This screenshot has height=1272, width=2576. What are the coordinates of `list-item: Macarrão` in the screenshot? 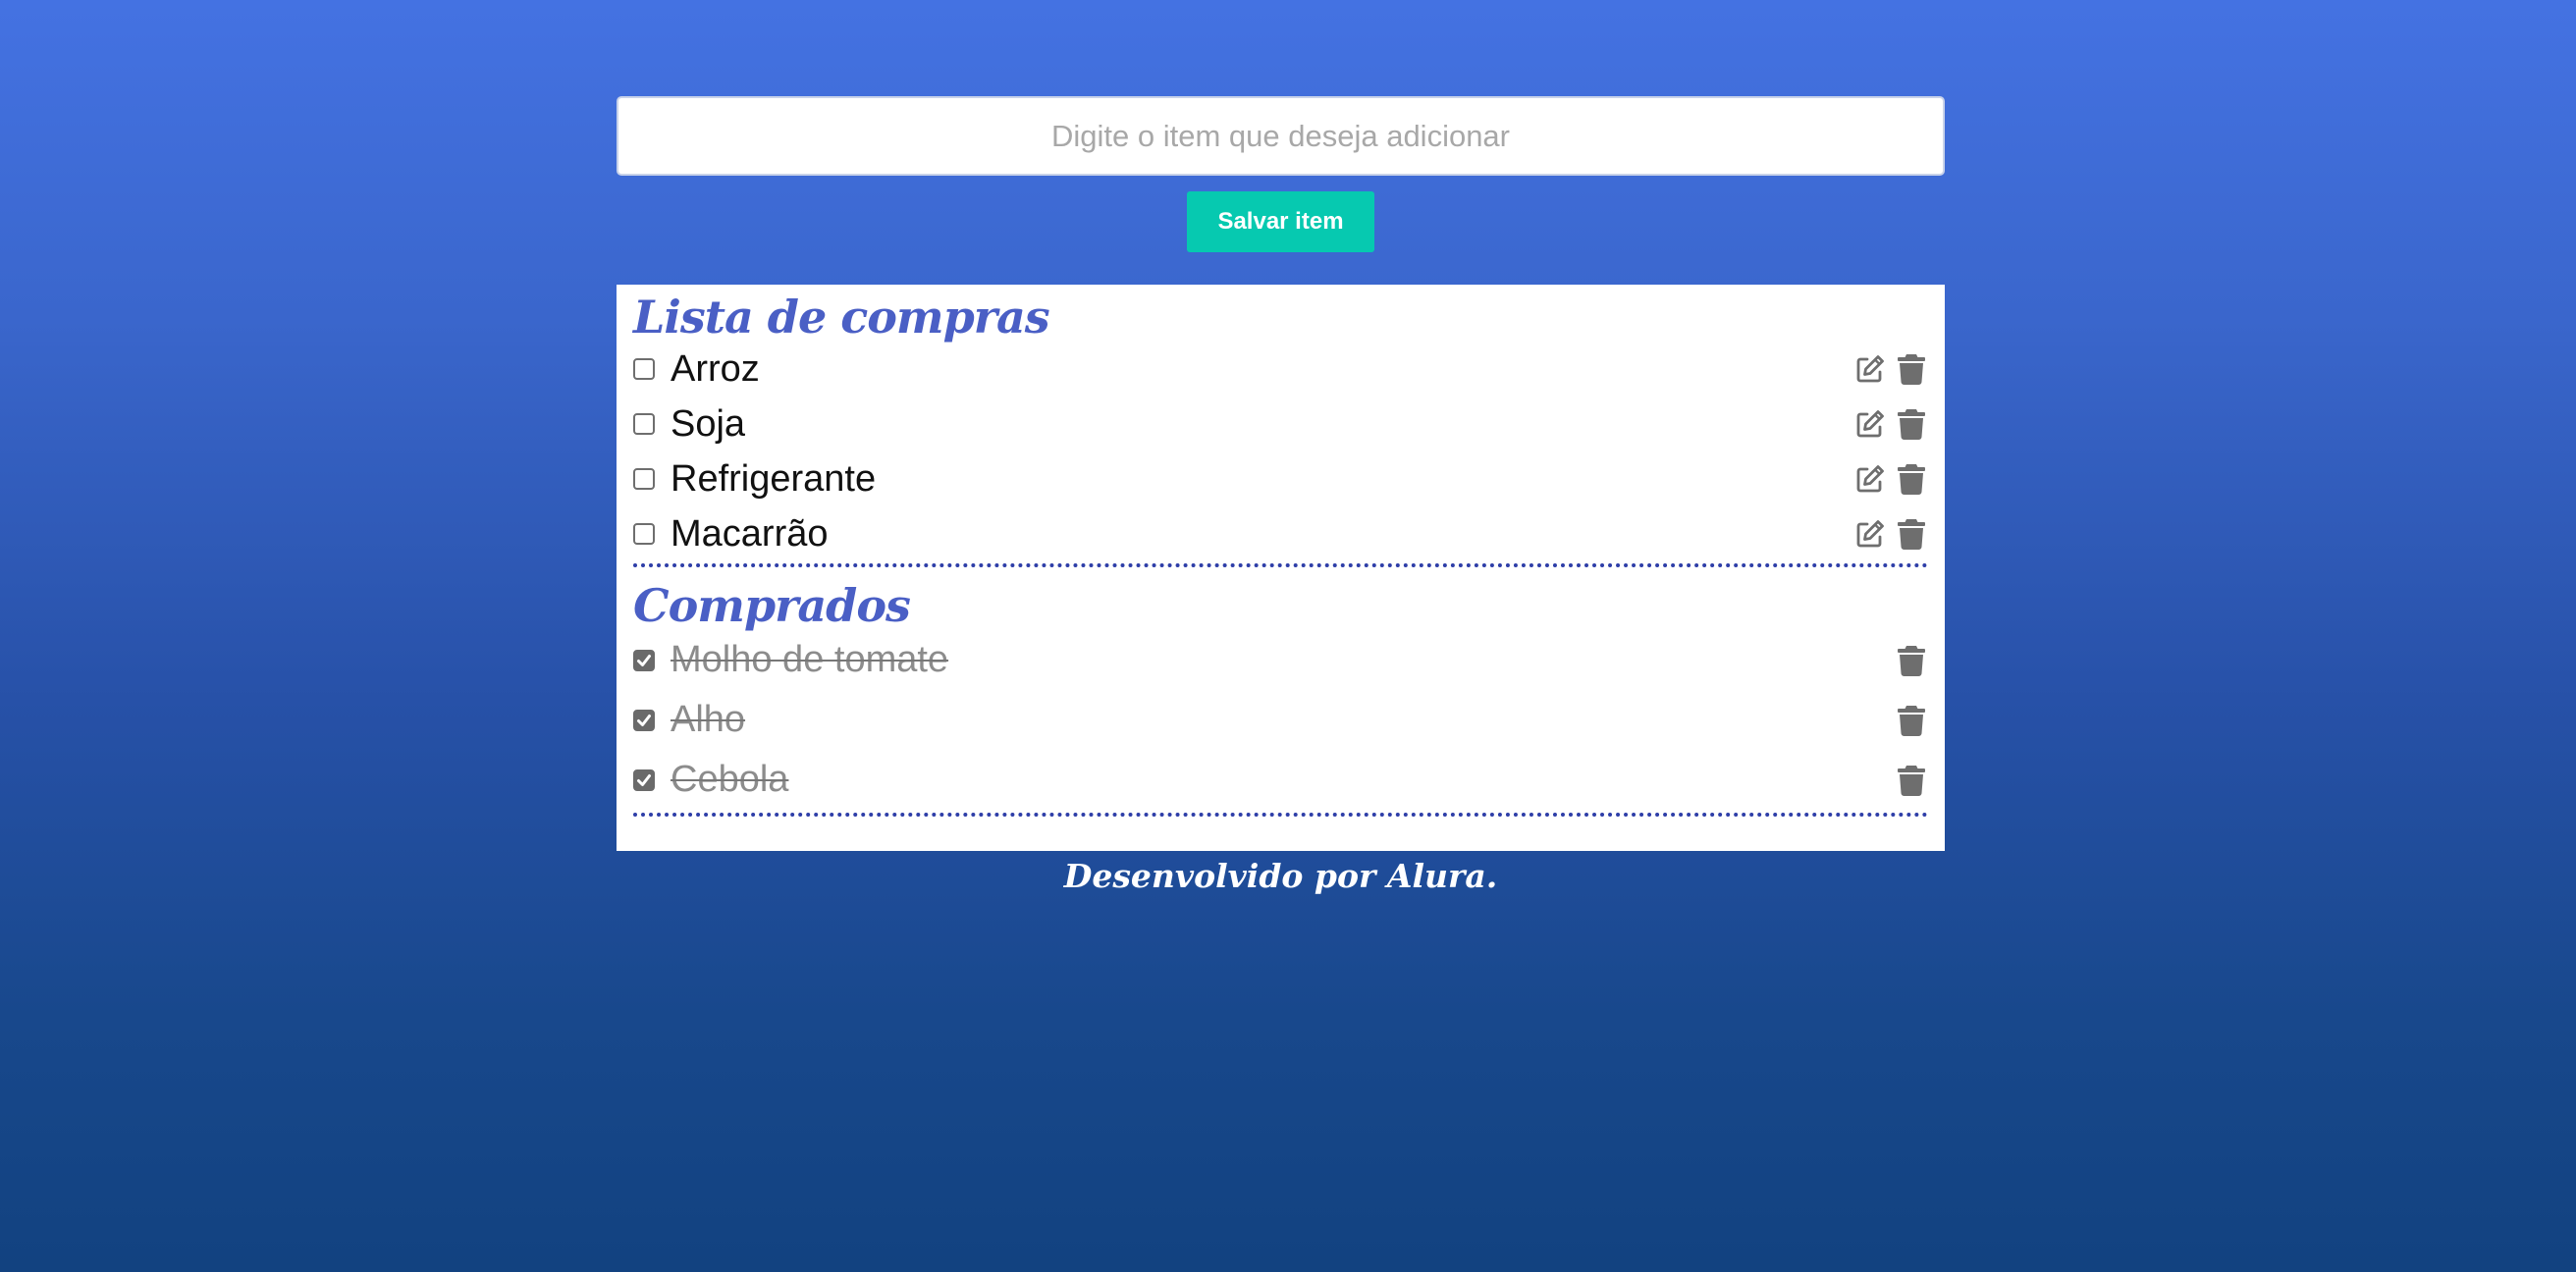 It's located at (1280, 533).